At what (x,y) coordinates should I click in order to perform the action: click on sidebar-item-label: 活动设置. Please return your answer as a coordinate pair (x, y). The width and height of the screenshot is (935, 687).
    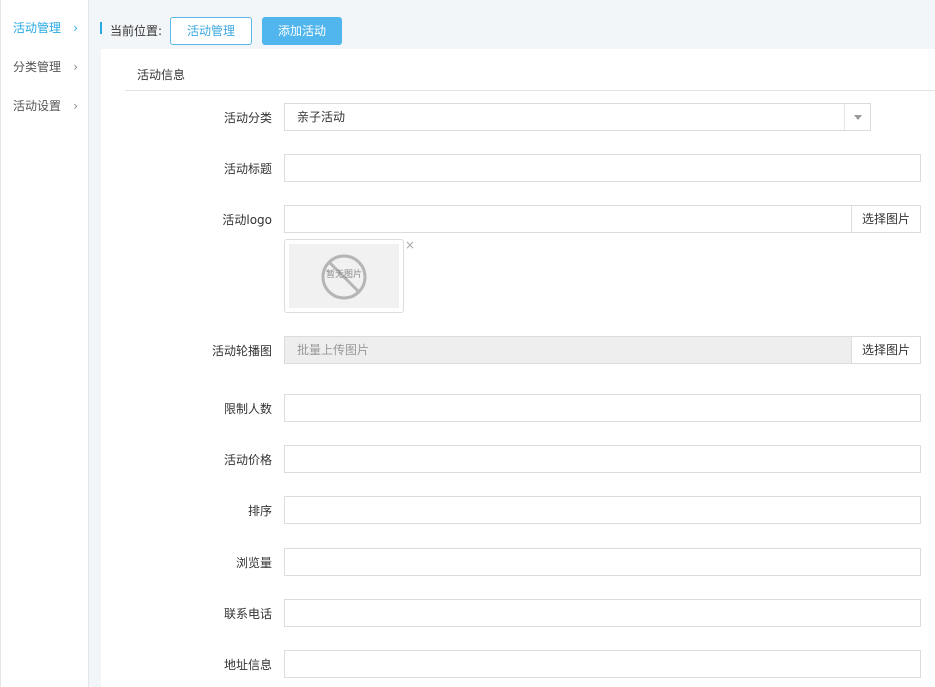
    Looking at the image, I should click on (37, 106).